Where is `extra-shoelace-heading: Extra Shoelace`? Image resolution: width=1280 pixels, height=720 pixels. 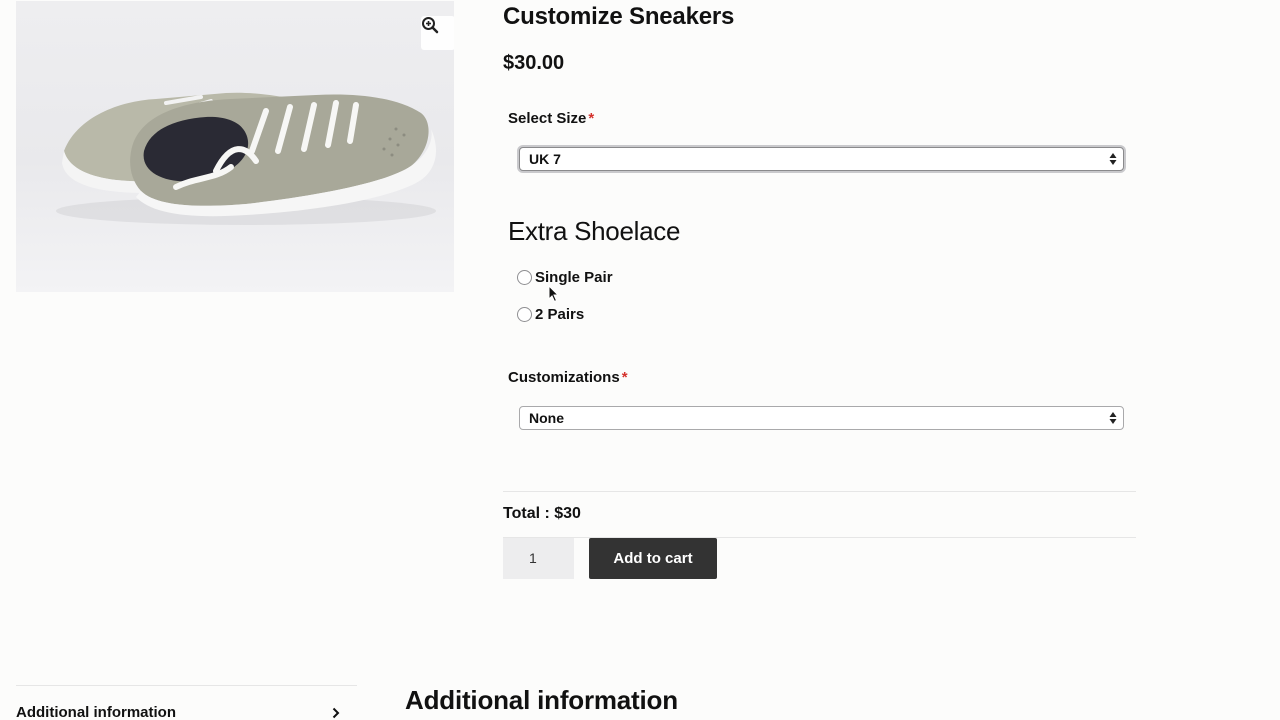 extra-shoelace-heading: Extra Shoelace is located at coordinates (594, 231).